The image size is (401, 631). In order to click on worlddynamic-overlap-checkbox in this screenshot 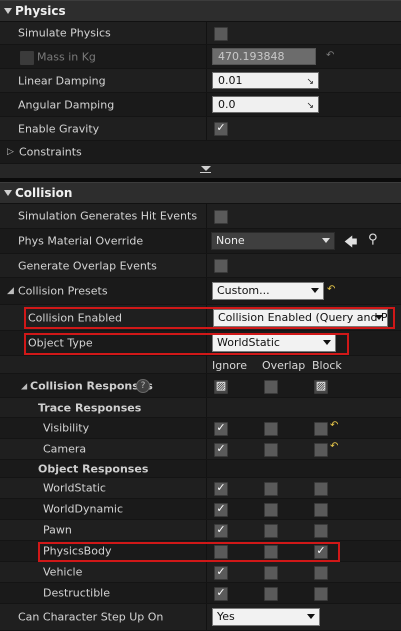, I will do `click(271, 510)`.